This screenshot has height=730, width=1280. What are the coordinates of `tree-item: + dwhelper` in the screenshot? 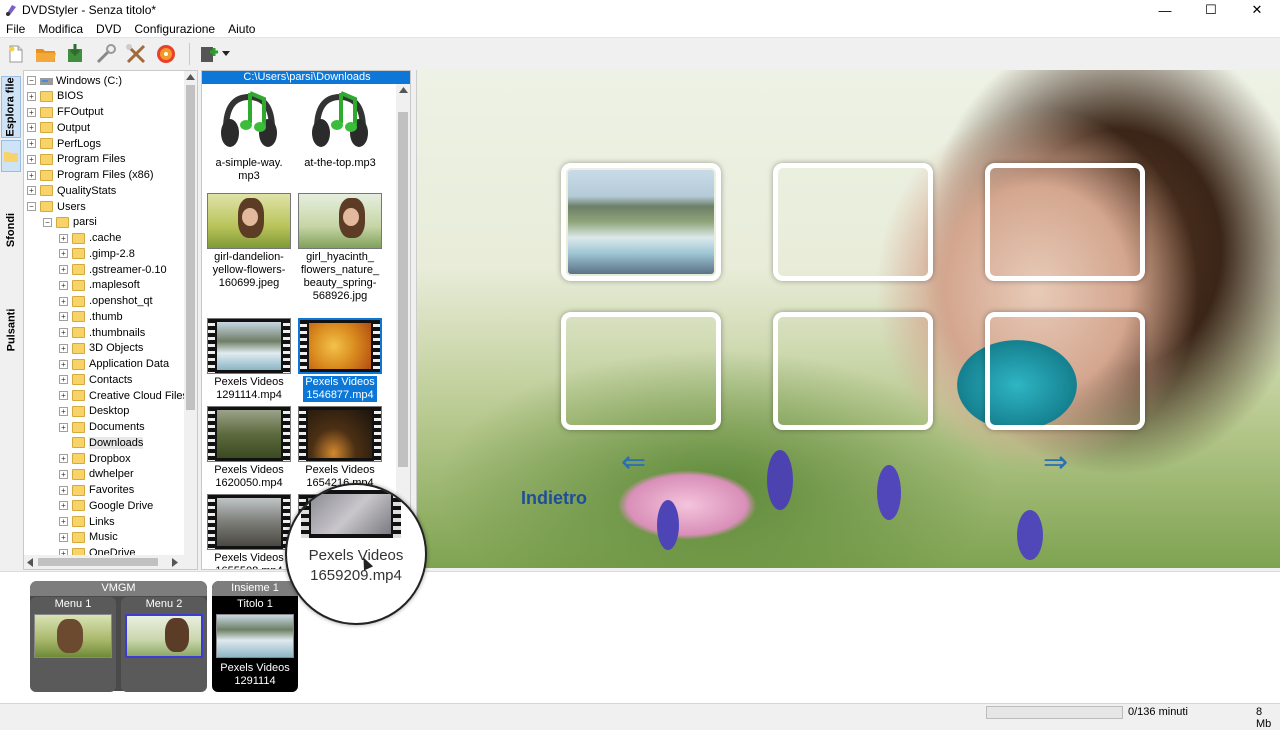 It's located at (96, 474).